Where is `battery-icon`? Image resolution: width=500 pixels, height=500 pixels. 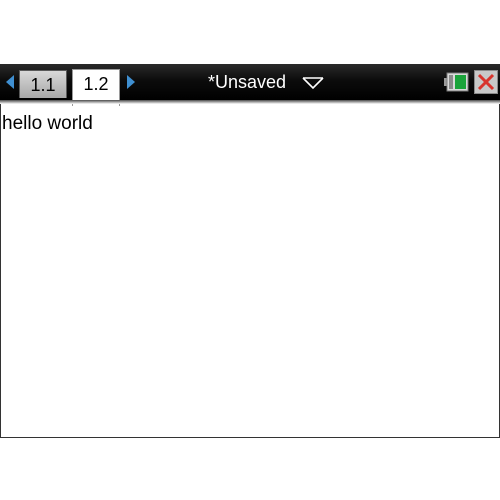 battery-icon is located at coordinates (456, 82).